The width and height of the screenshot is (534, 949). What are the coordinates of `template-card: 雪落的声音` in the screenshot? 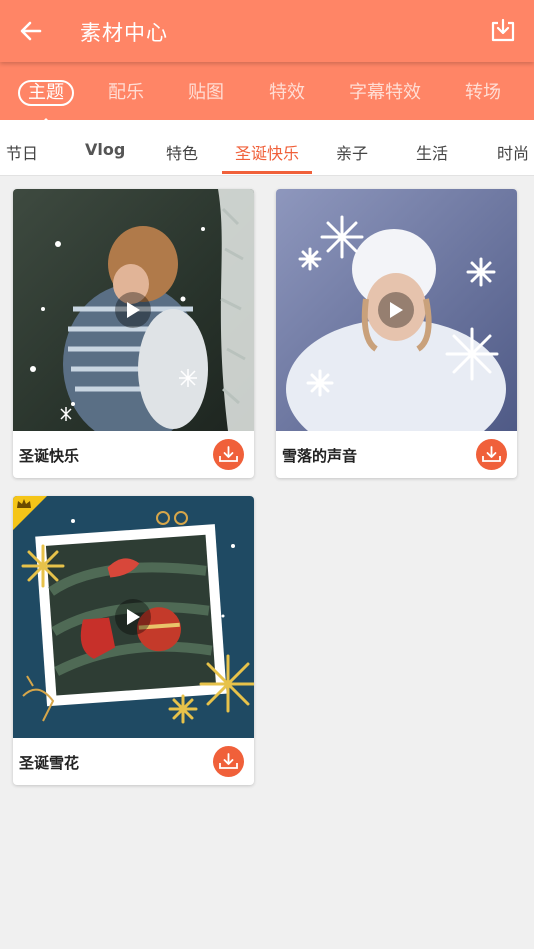 It's located at (396, 333).